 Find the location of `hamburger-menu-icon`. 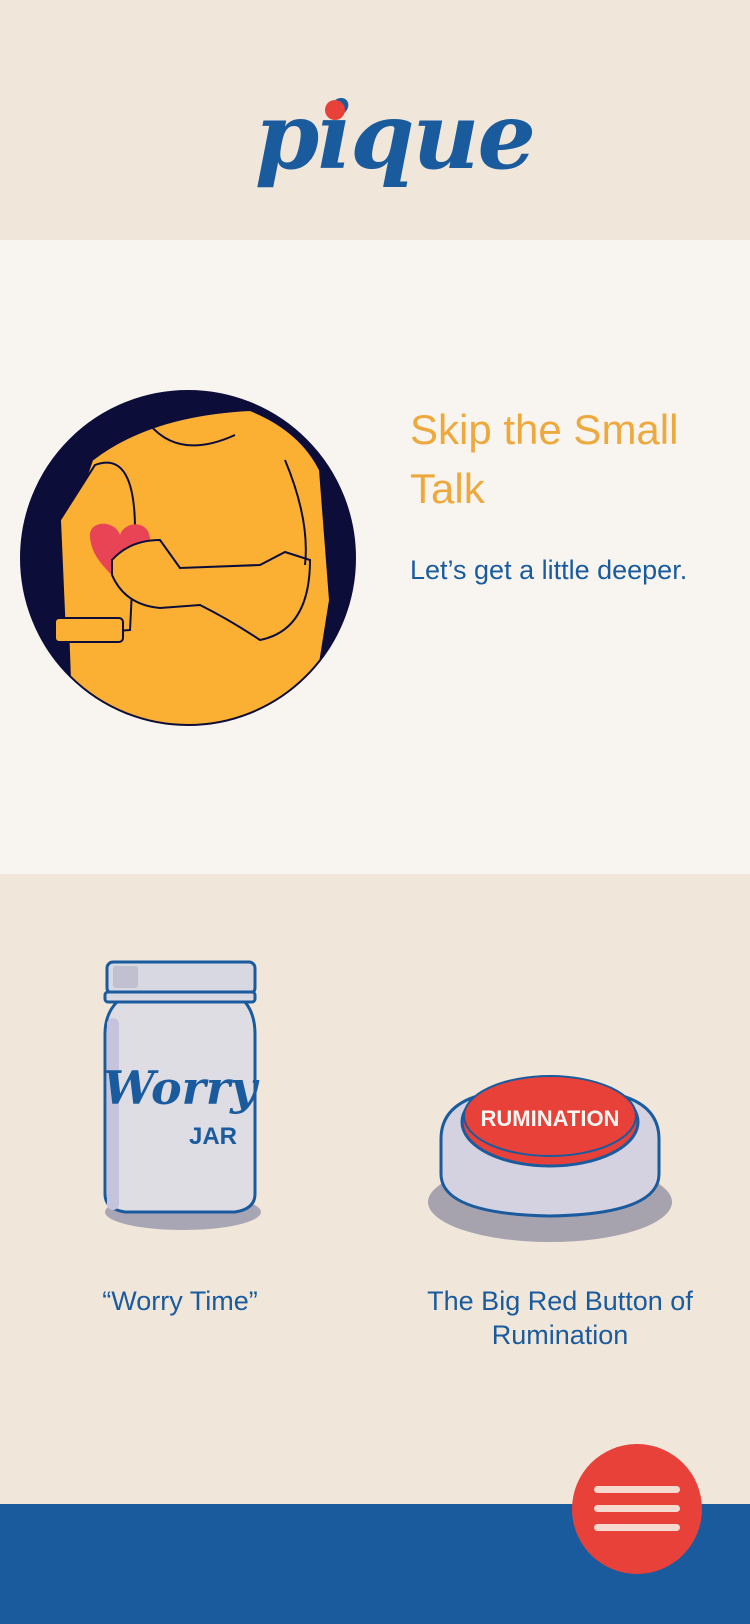

hamburger-menu-icon is located at coordinates (637, 1489).